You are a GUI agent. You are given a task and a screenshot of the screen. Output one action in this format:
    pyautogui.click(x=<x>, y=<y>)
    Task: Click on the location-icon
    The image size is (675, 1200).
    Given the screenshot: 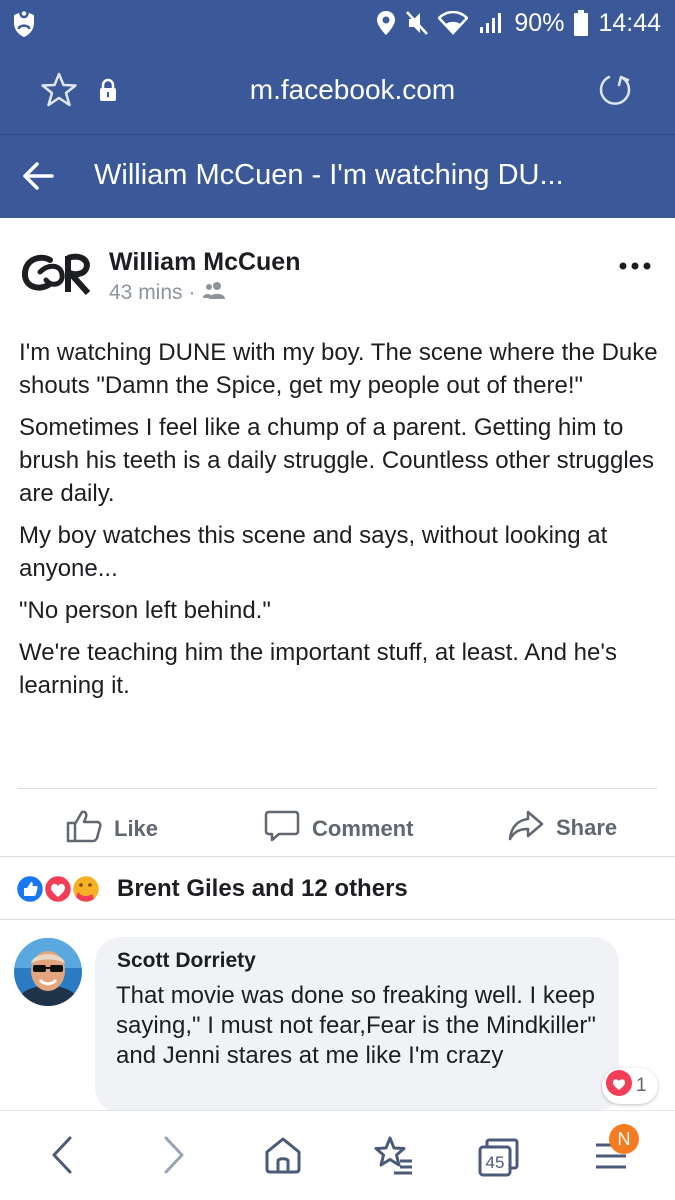 What is the action you would take?
    pyautogui.click(x=386, y=23)
    